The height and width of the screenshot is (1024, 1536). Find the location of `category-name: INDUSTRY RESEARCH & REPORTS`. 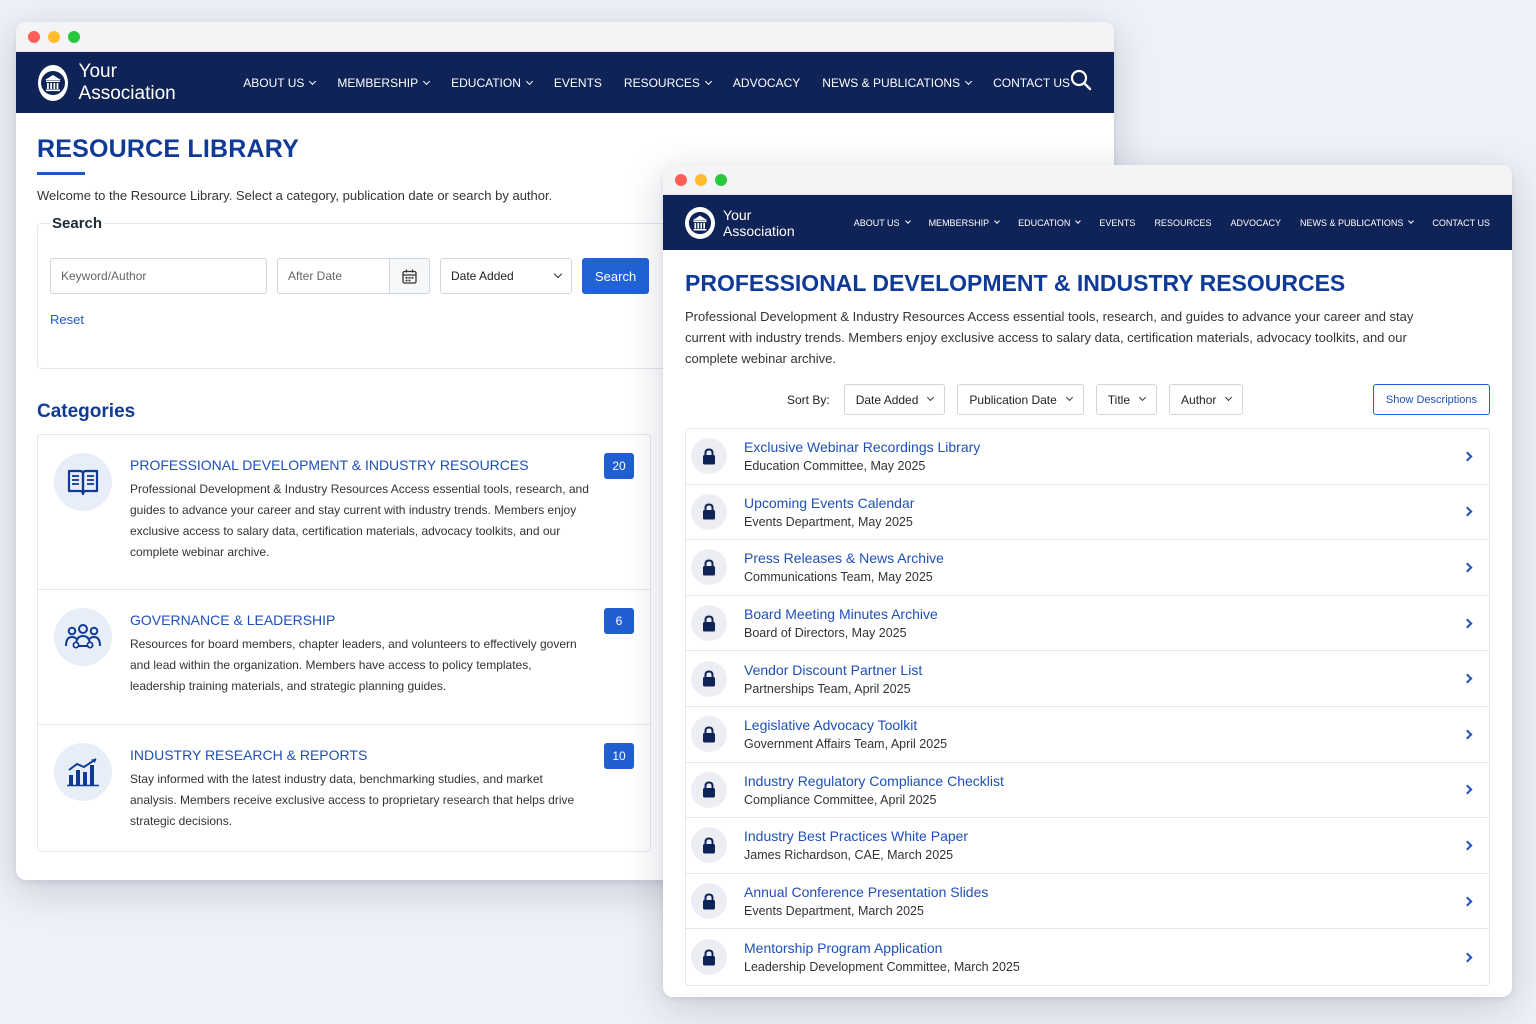

category-name: INDUSTRY RESEARCH & REPORTS is located at coordinates (360, 755).